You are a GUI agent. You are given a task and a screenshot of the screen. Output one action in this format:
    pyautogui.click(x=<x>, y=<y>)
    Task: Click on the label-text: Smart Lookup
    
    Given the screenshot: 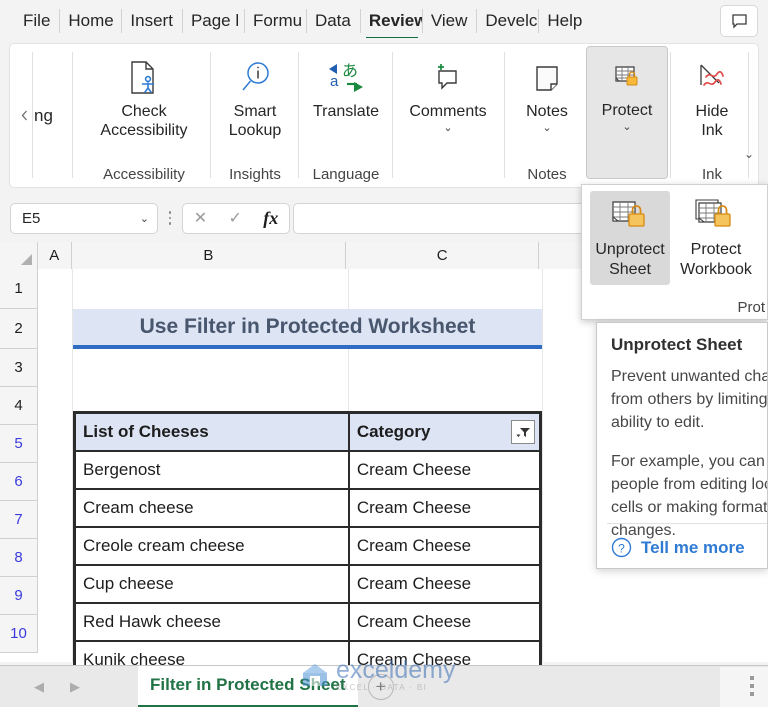 What is the action you would take?
    pyautogui.click(x=255, y=121)
    